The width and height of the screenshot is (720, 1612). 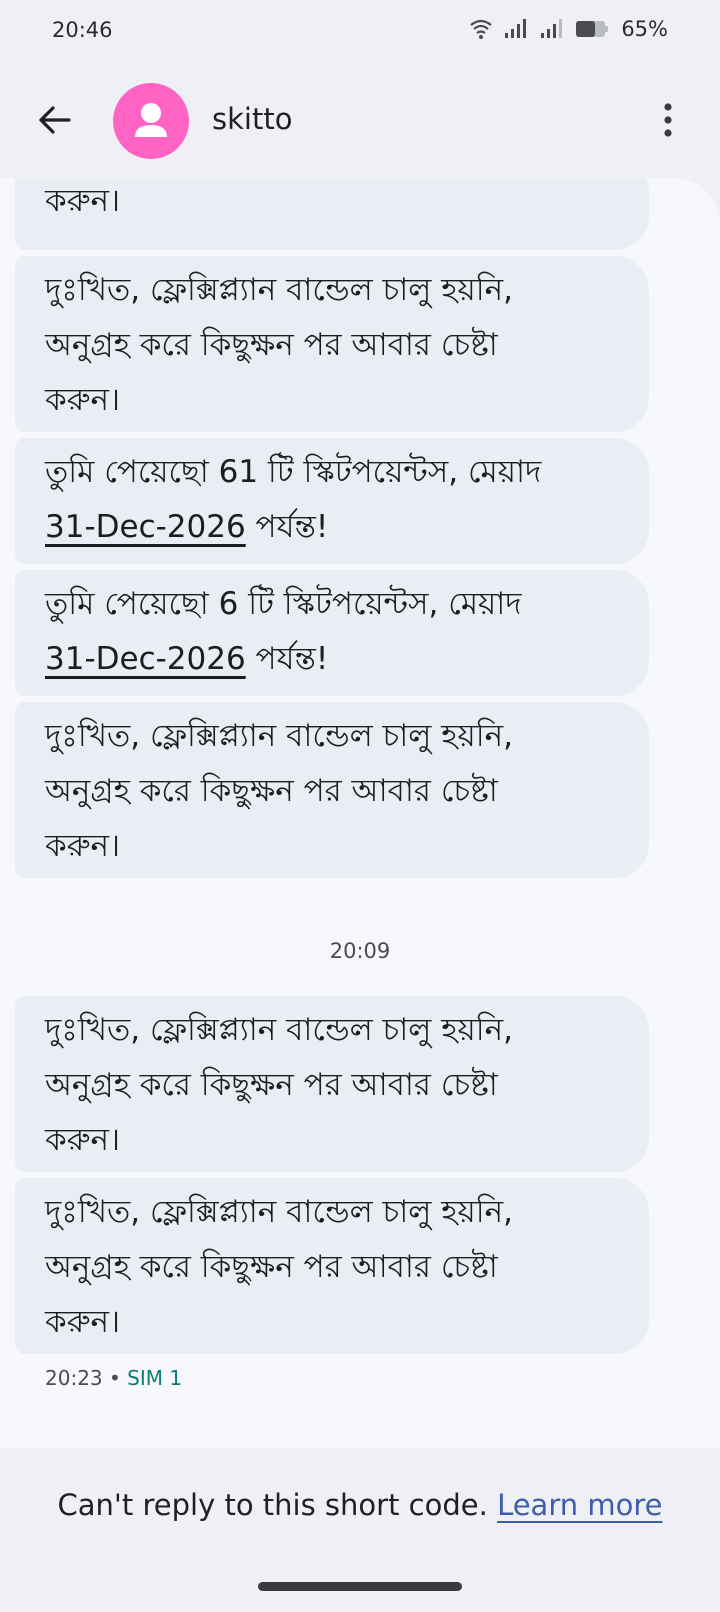 I want to click on wifi-icon, so click(x=481, y=29).